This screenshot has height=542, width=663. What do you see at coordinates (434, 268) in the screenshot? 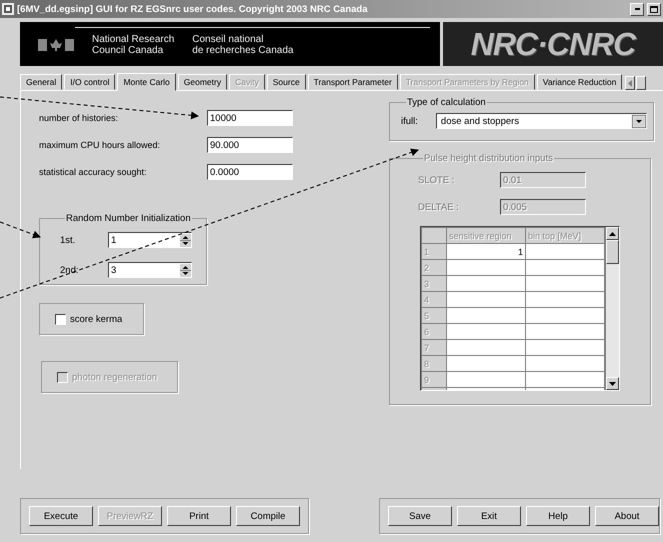
I see `row-header: 2` at bounding box center [434, 268].